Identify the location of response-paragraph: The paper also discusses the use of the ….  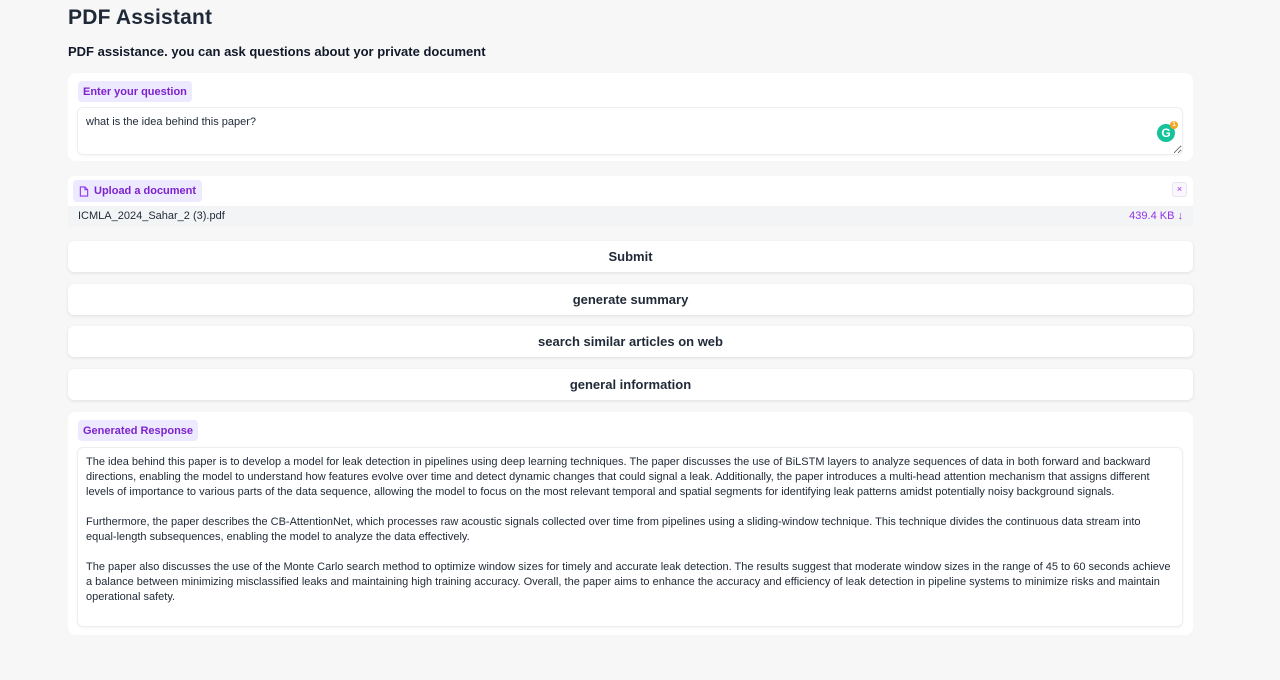
(628, 582).